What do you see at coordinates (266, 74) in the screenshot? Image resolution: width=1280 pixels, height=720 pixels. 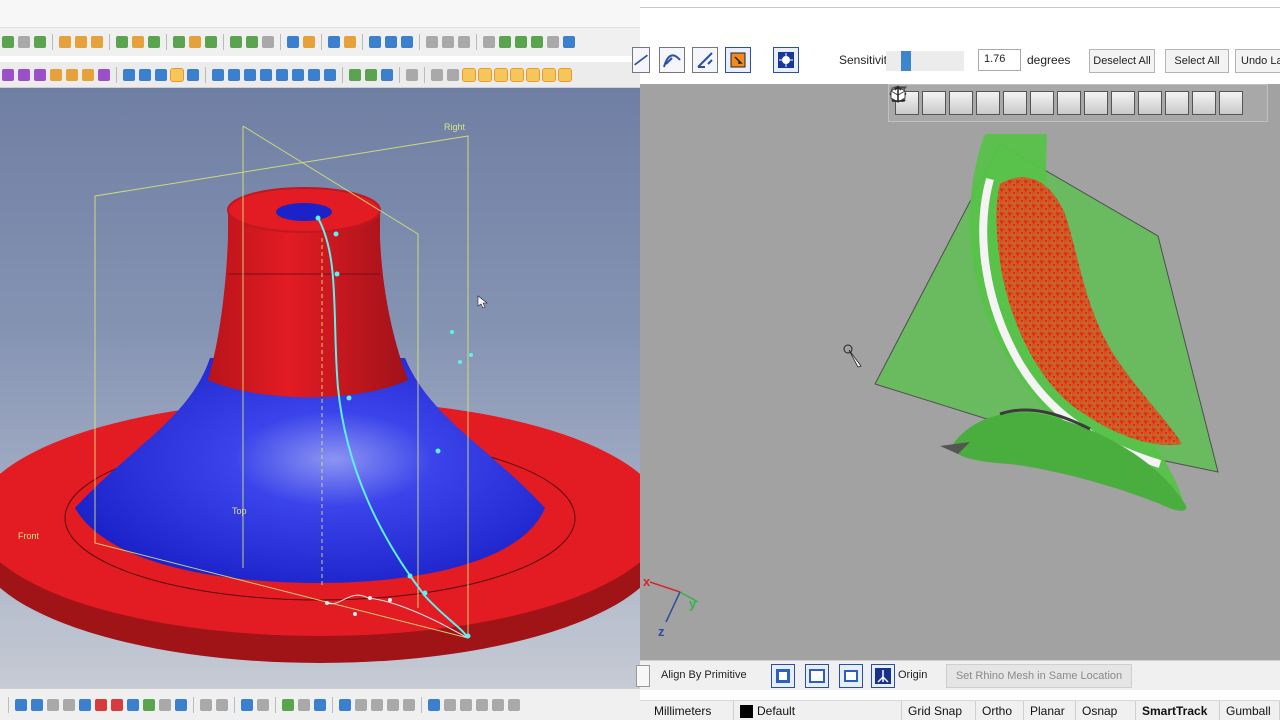 I see `ghosted-icon` at bounding box center [266, 74].